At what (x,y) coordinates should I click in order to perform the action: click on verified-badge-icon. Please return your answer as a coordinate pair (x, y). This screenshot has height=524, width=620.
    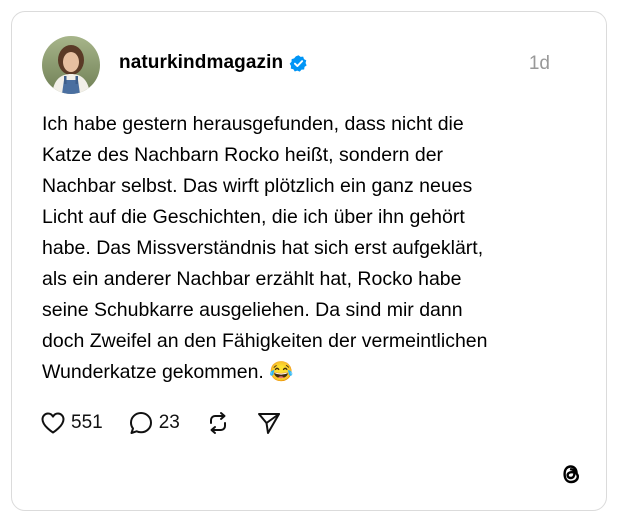
    Looking at the image, I should click on (298, 63).